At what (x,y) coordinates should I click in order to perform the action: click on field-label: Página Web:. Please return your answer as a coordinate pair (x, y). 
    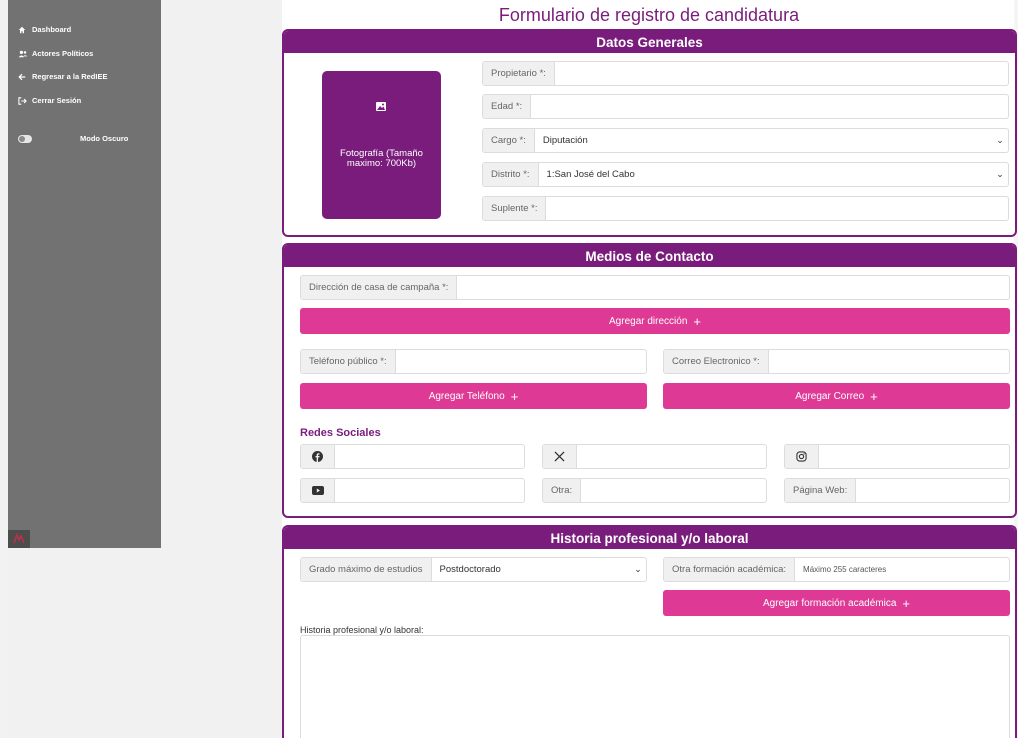
    Looking at the image, I should click on (821, 490).